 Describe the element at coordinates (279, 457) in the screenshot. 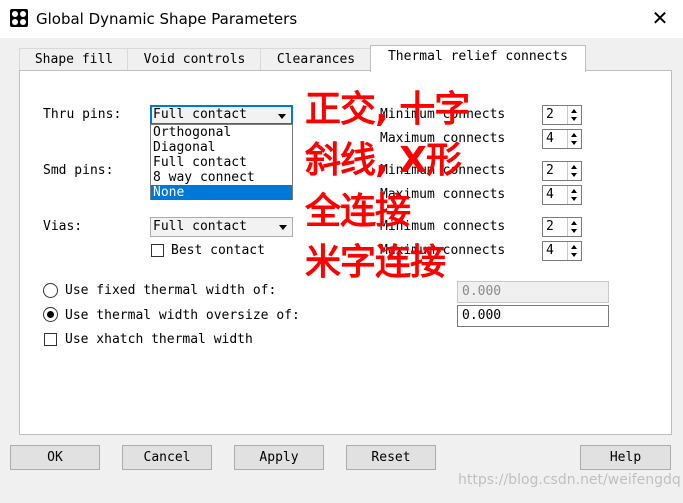

I see `apply-button: Apply` at that location.